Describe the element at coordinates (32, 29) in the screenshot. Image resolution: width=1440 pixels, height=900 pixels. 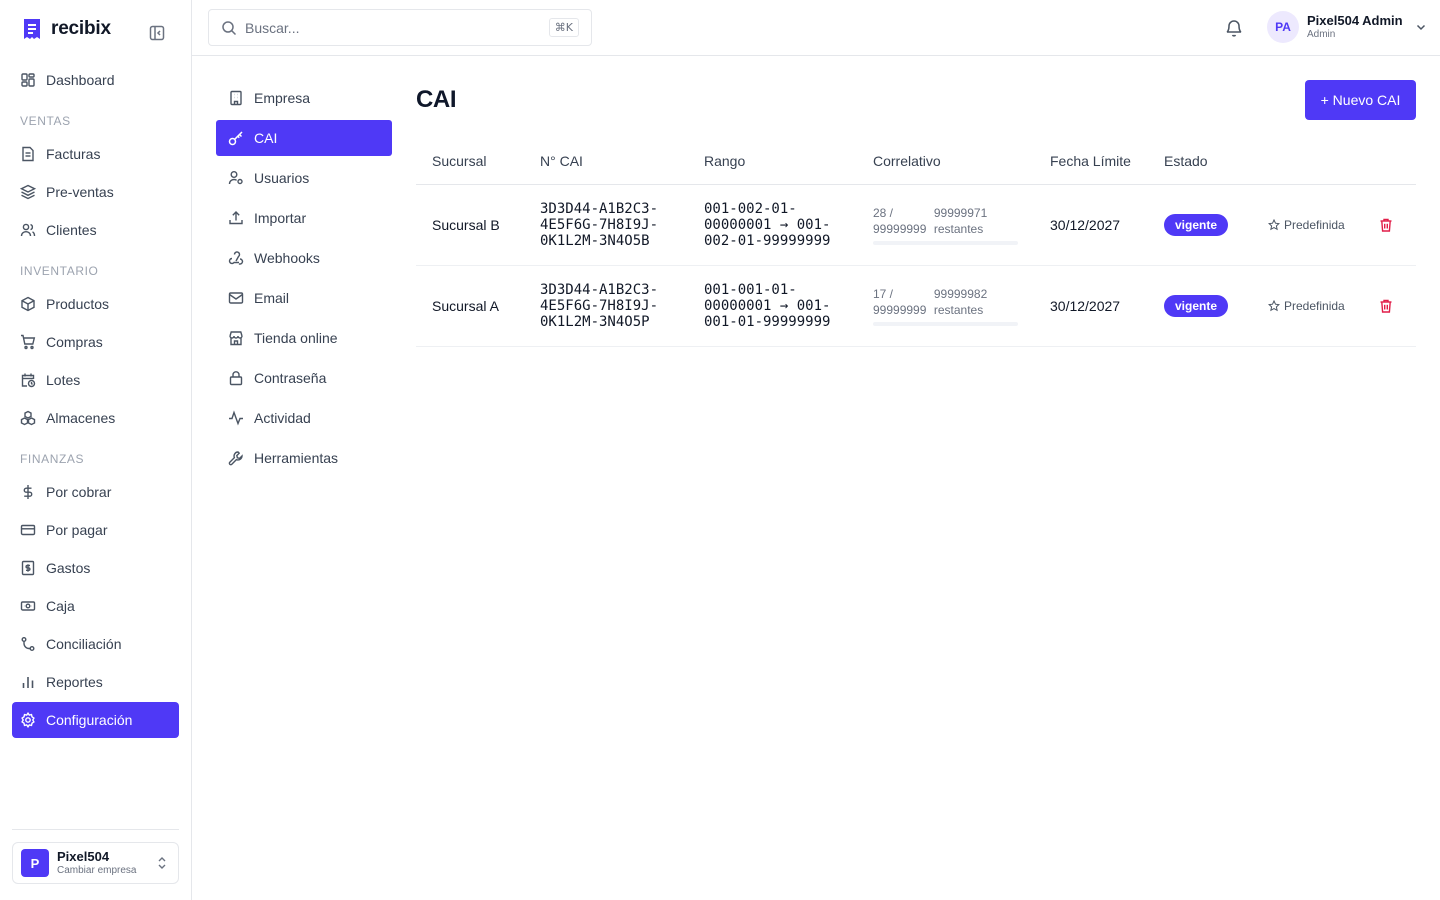
I see `receipt-logo-icon` at that location.